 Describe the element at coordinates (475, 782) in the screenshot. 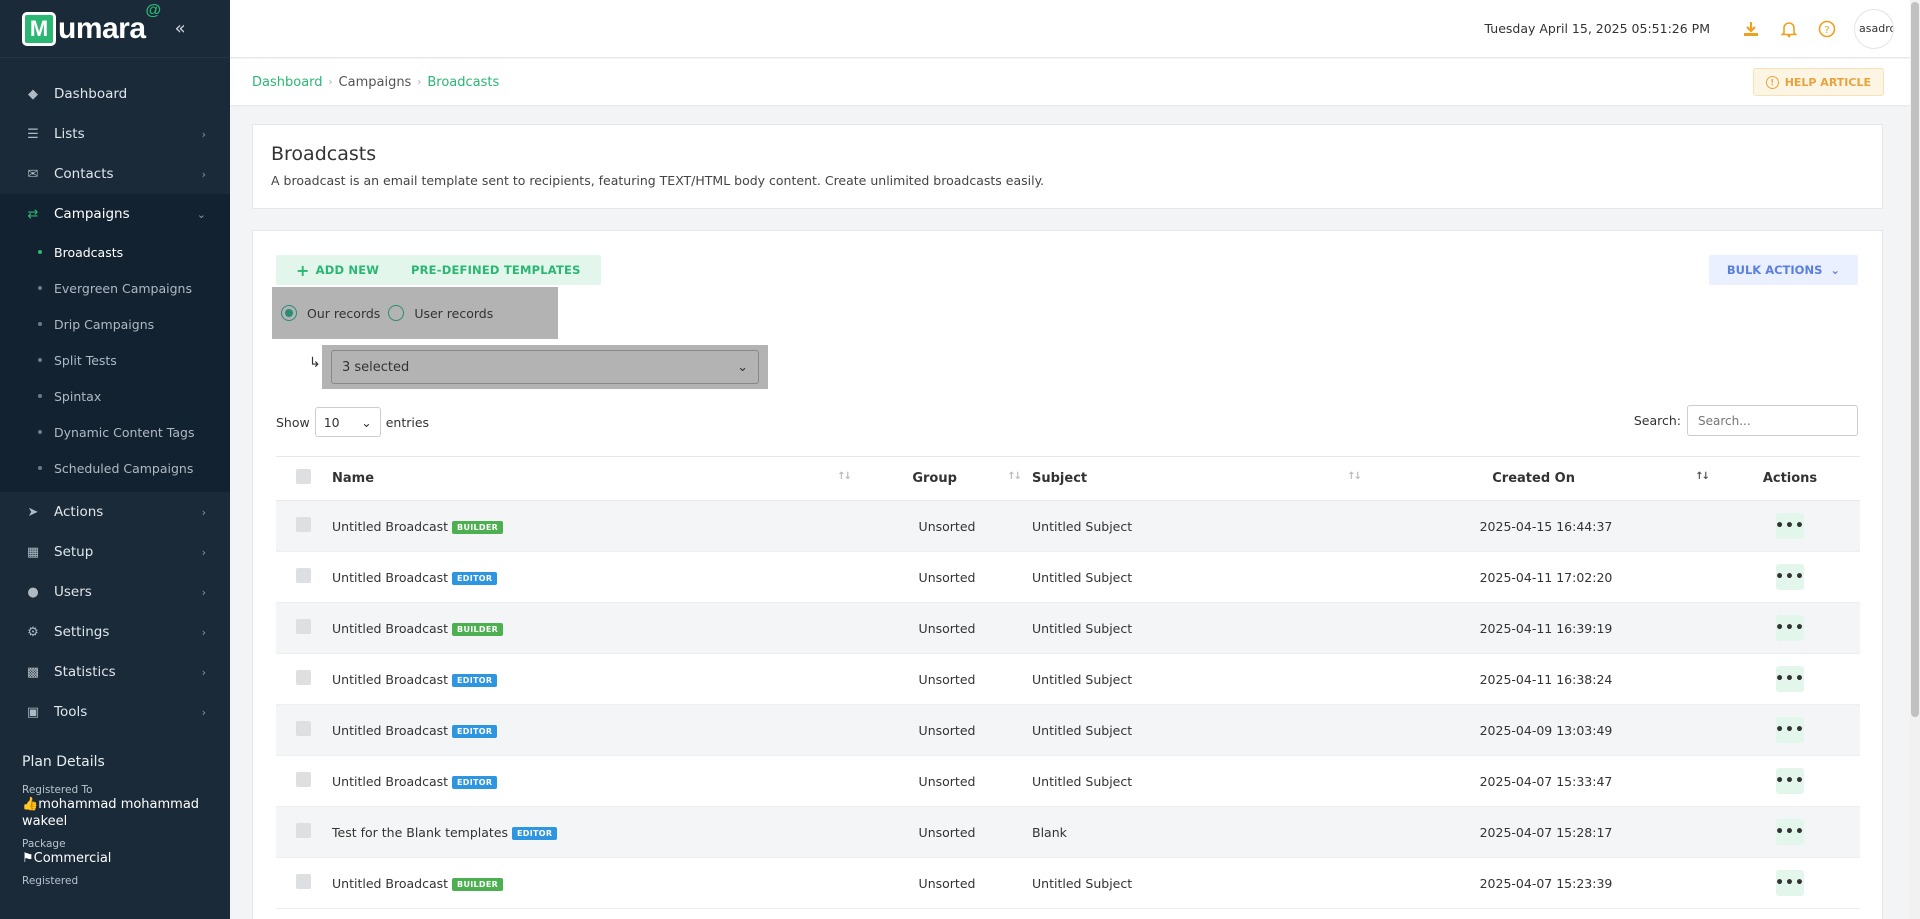

I see `broadcast-type-badge: EDITOR` at that location.